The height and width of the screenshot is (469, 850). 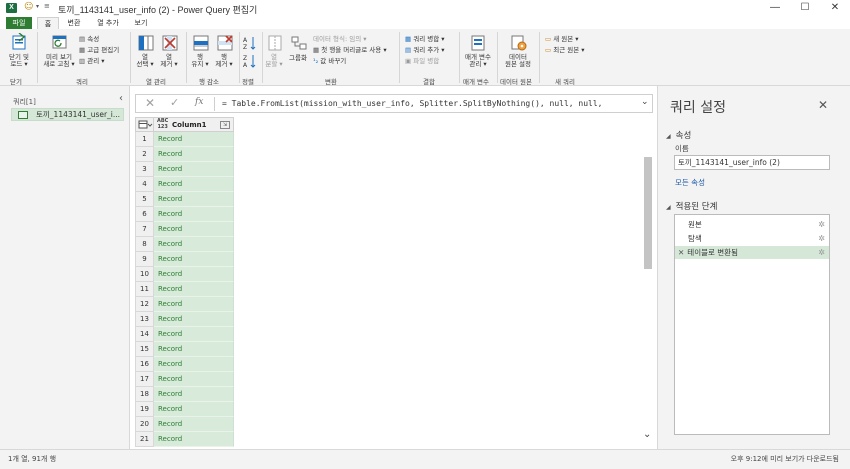 What do you see at coordinates (200, 61) in the screenshot?
I see `keep-rows-button: 행 유지 ▾` at bounding box center [200, 61].